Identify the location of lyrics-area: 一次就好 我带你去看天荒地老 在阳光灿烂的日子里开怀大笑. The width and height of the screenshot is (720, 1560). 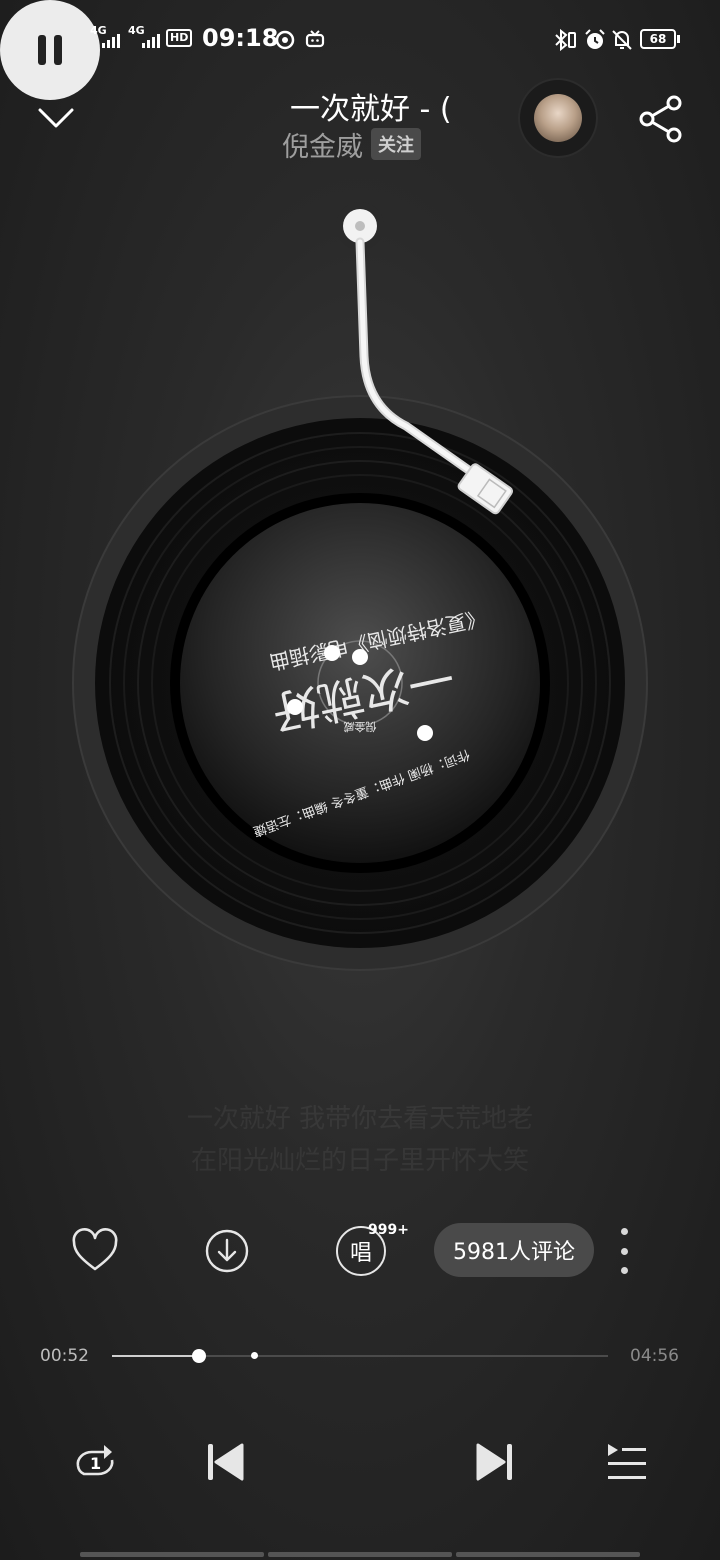
(360, 1140).